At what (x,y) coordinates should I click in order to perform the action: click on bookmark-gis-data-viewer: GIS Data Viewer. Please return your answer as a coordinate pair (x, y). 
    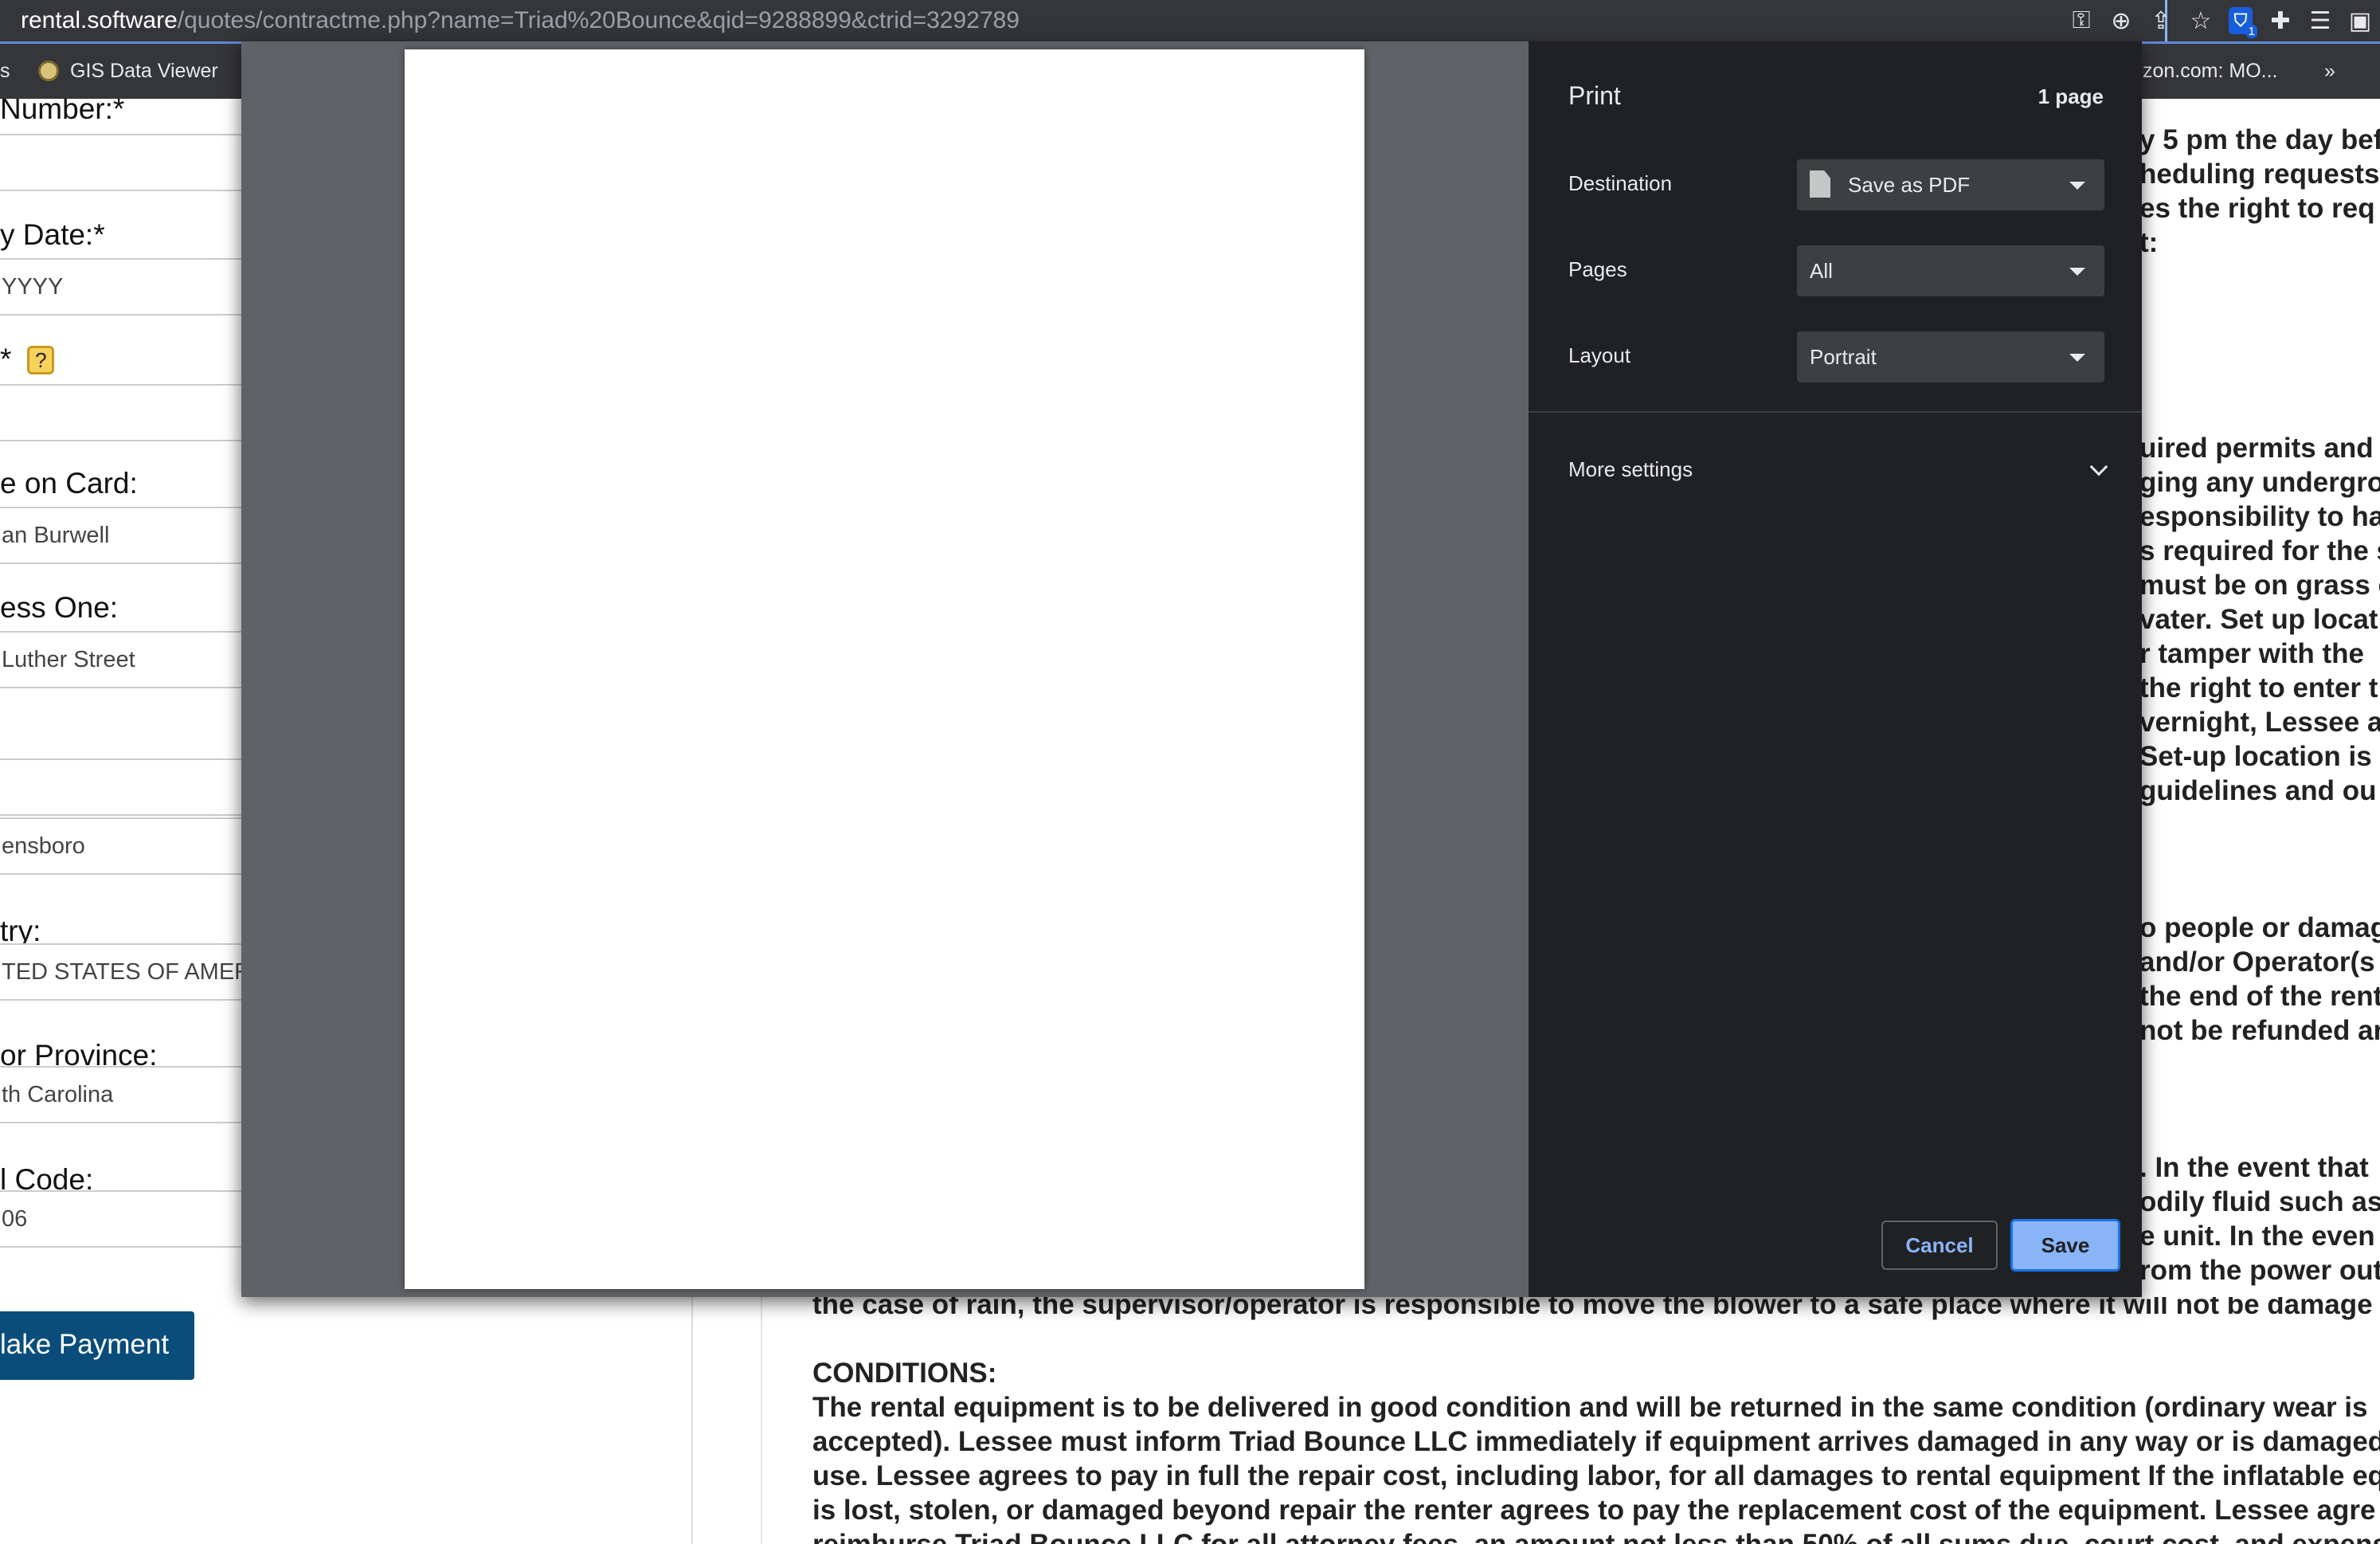
    Looking at the image, I should click on (128, 71).